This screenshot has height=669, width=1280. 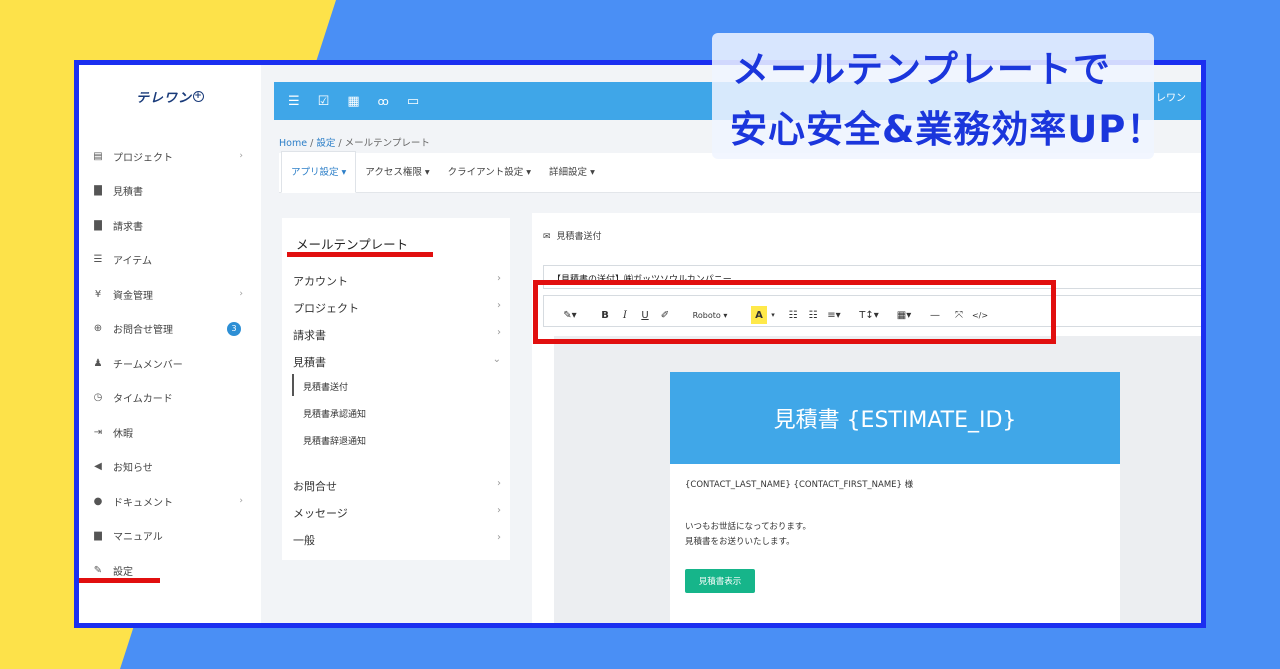 What do you see at coordinates (98, 536) in the screenshot?
I see `sidebar-item-icon: ▆` at bounding box center [98, 536].